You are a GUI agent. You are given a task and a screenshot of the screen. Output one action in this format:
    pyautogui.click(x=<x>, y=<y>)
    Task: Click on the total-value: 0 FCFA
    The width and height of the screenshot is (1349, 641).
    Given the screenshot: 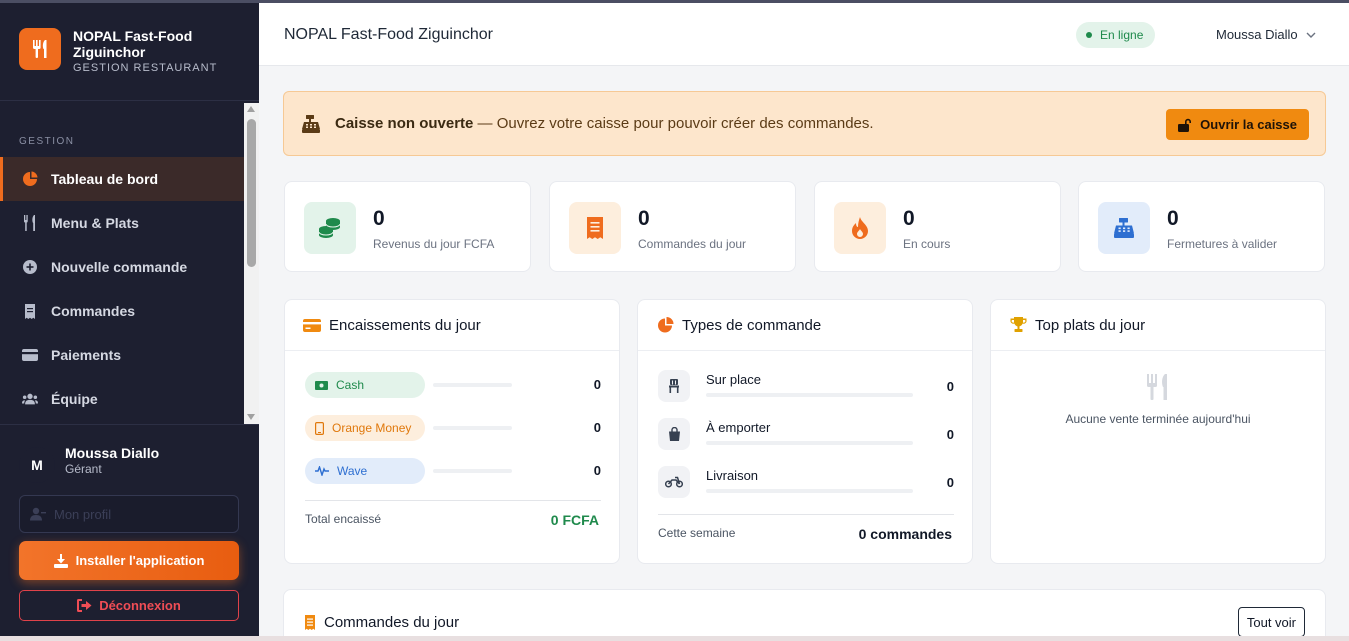 What is the action you would take?
    pyautogui.click(x=574, y=520)
    